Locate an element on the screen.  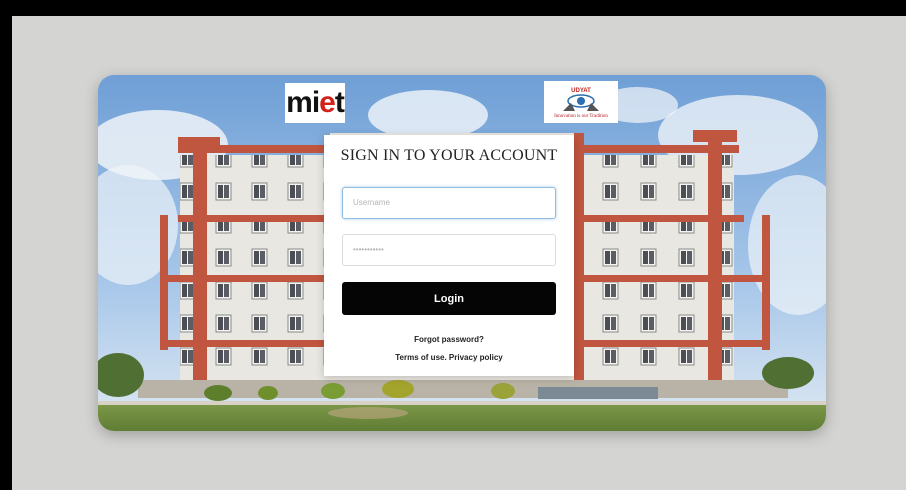
udyat-name: UDYAT is located at coordinates (581, 91).